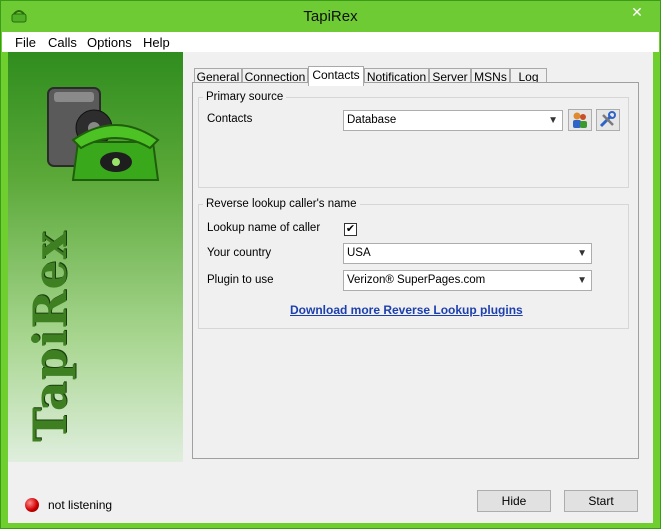 The height and width of the screenshot is (529, 661). I want to click on plugin-value: Verizon® SuperPages.com, so click(416, 280).